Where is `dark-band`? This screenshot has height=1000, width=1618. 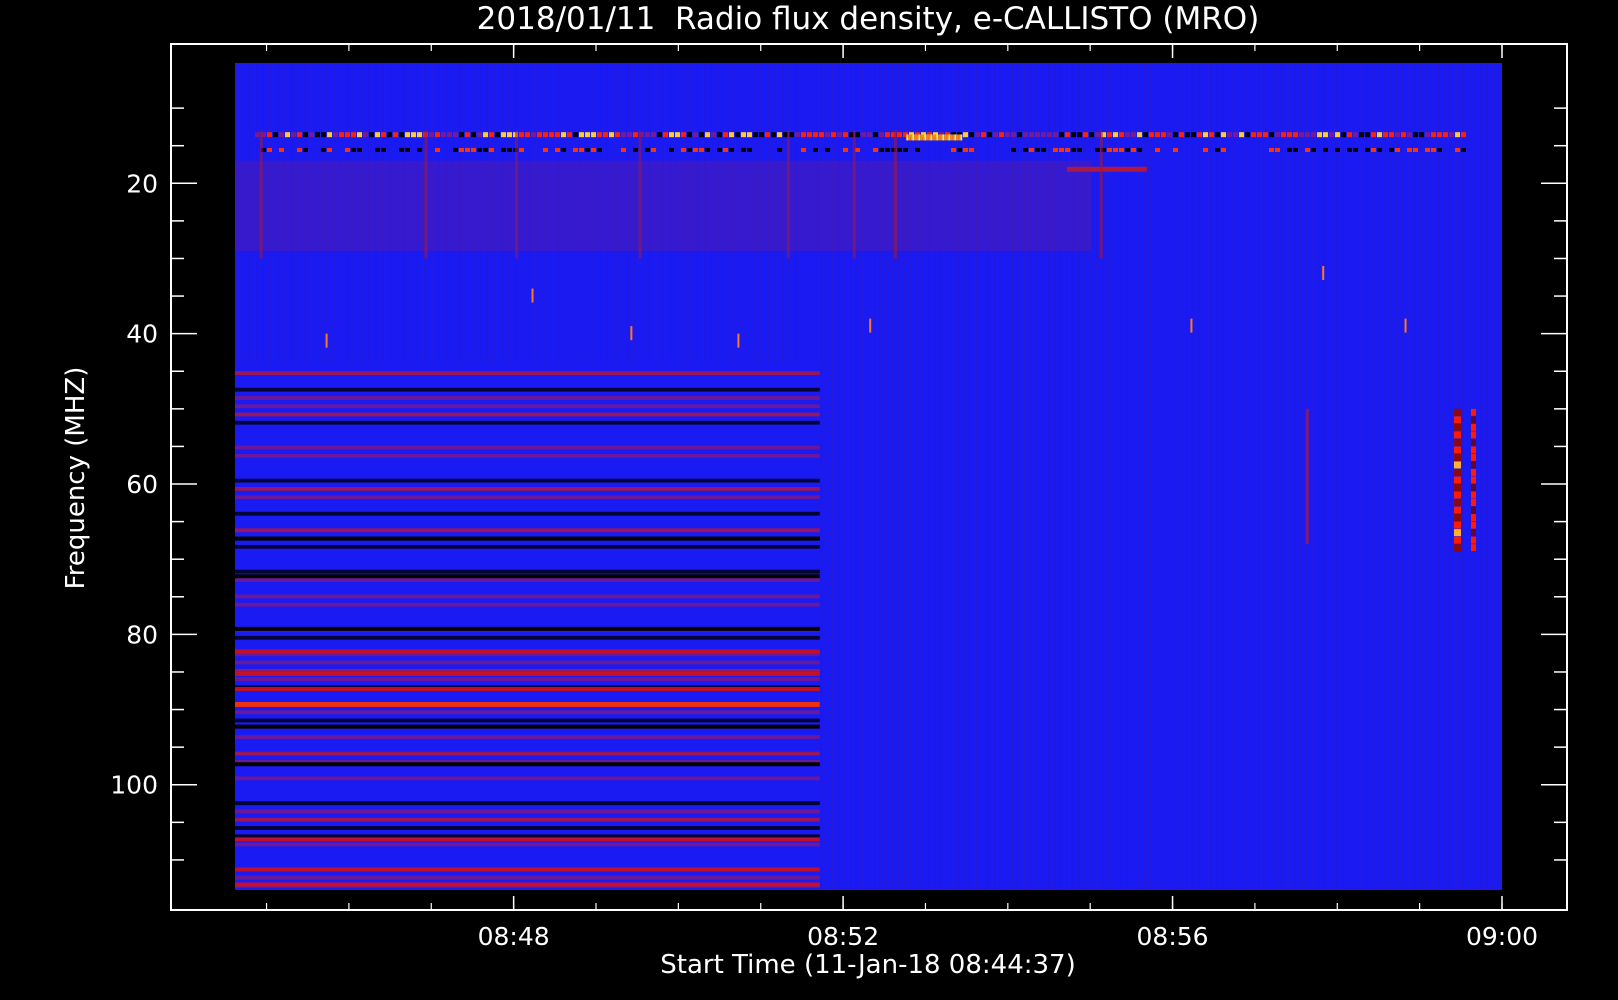
dark-band is located at coordinates (527, 726).